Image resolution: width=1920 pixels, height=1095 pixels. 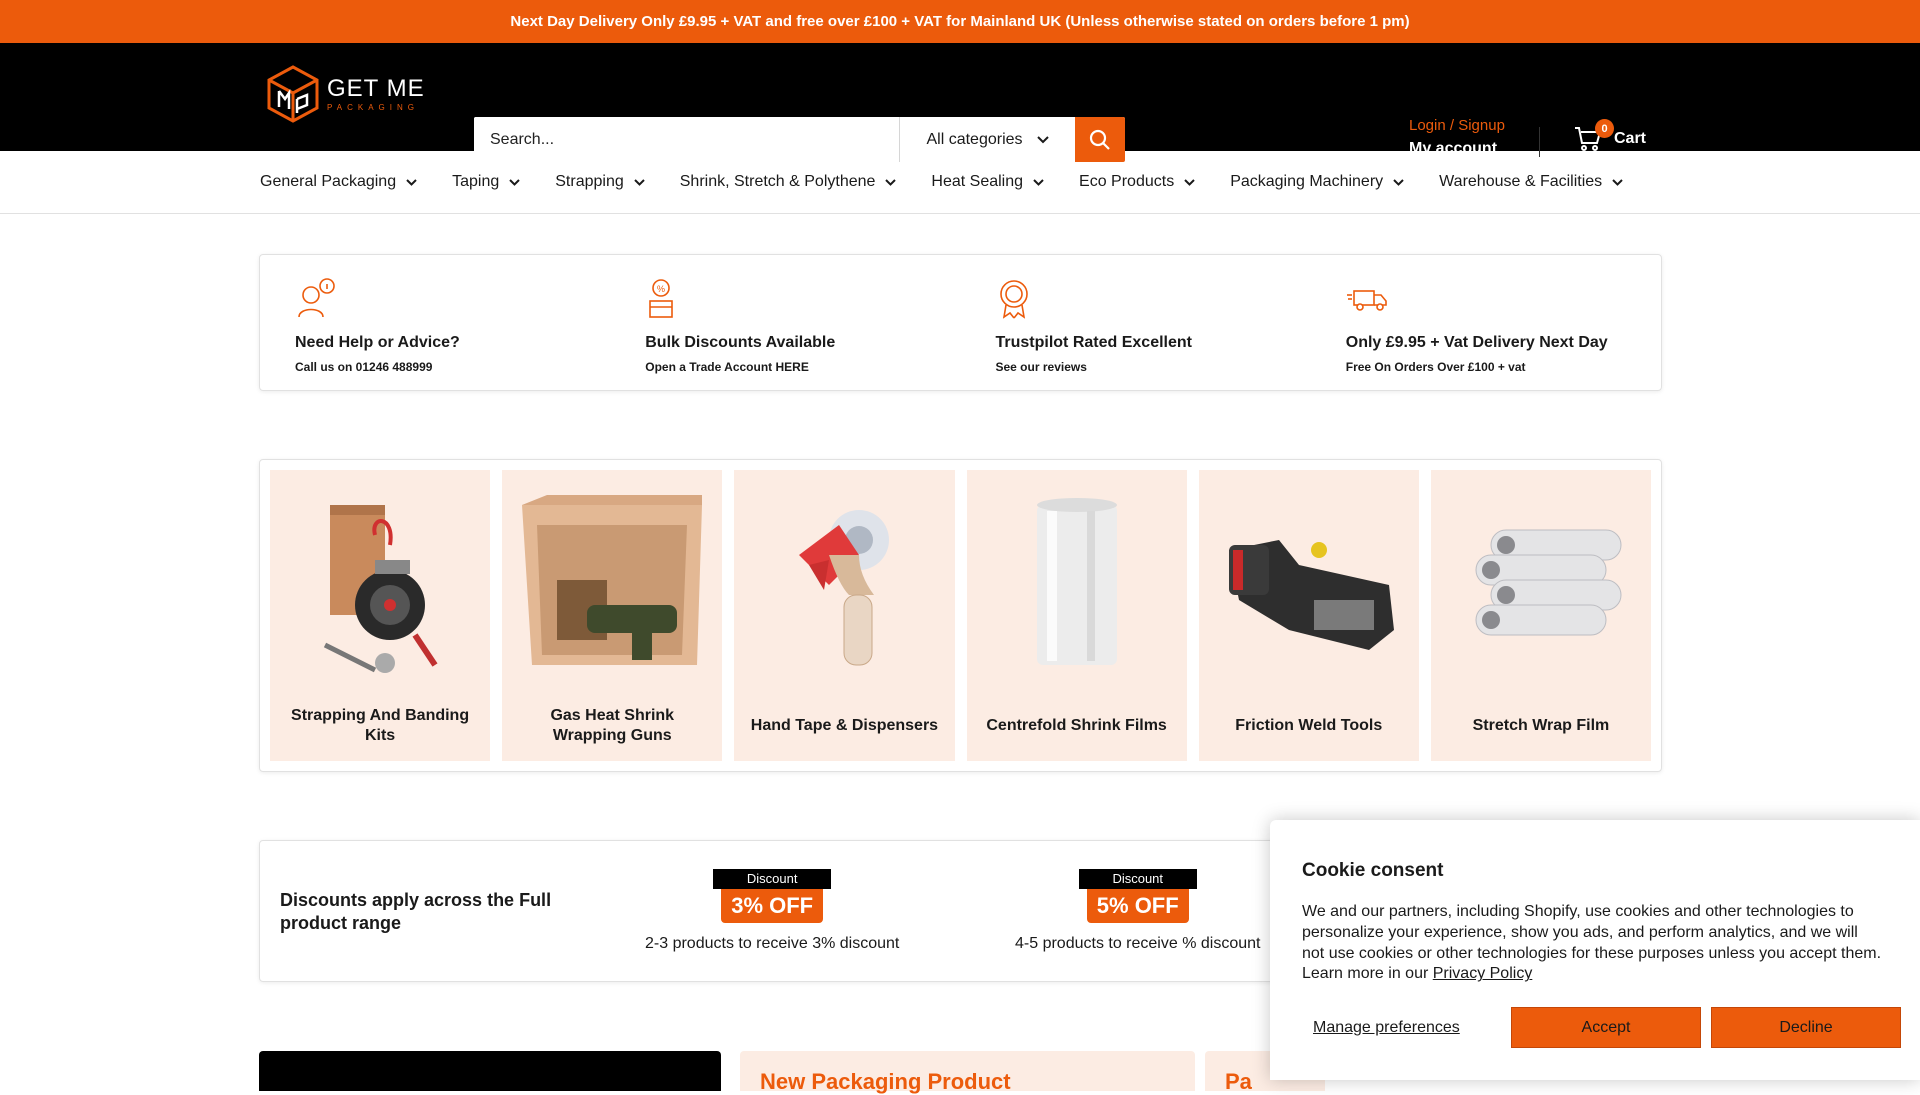 I want to click on logo-tagline: PACKAGING, so click(x=373, y=107).